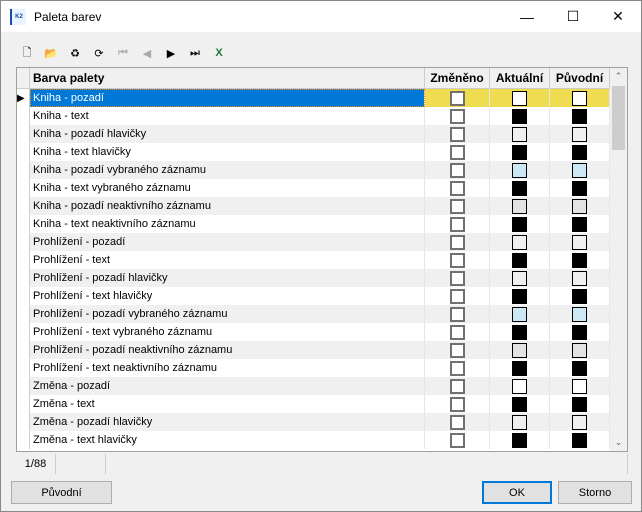 The image size is (642, 512). I want to click on table-row: Prohlížení - text, so click(313, 260).